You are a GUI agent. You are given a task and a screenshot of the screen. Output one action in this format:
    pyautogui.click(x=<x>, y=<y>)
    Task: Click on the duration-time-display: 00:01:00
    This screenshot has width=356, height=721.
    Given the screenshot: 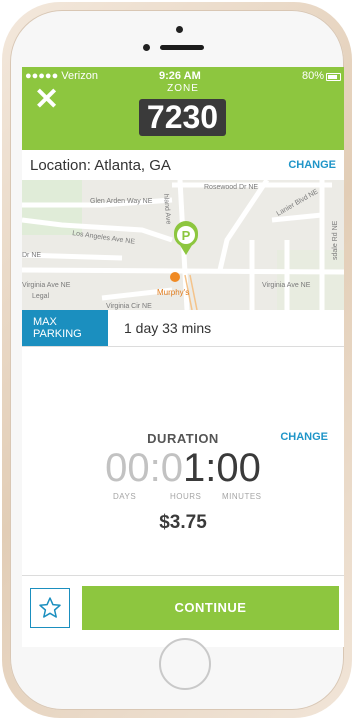 What is the action you would take?
    pyautogui.click(x=183, y=468)
    